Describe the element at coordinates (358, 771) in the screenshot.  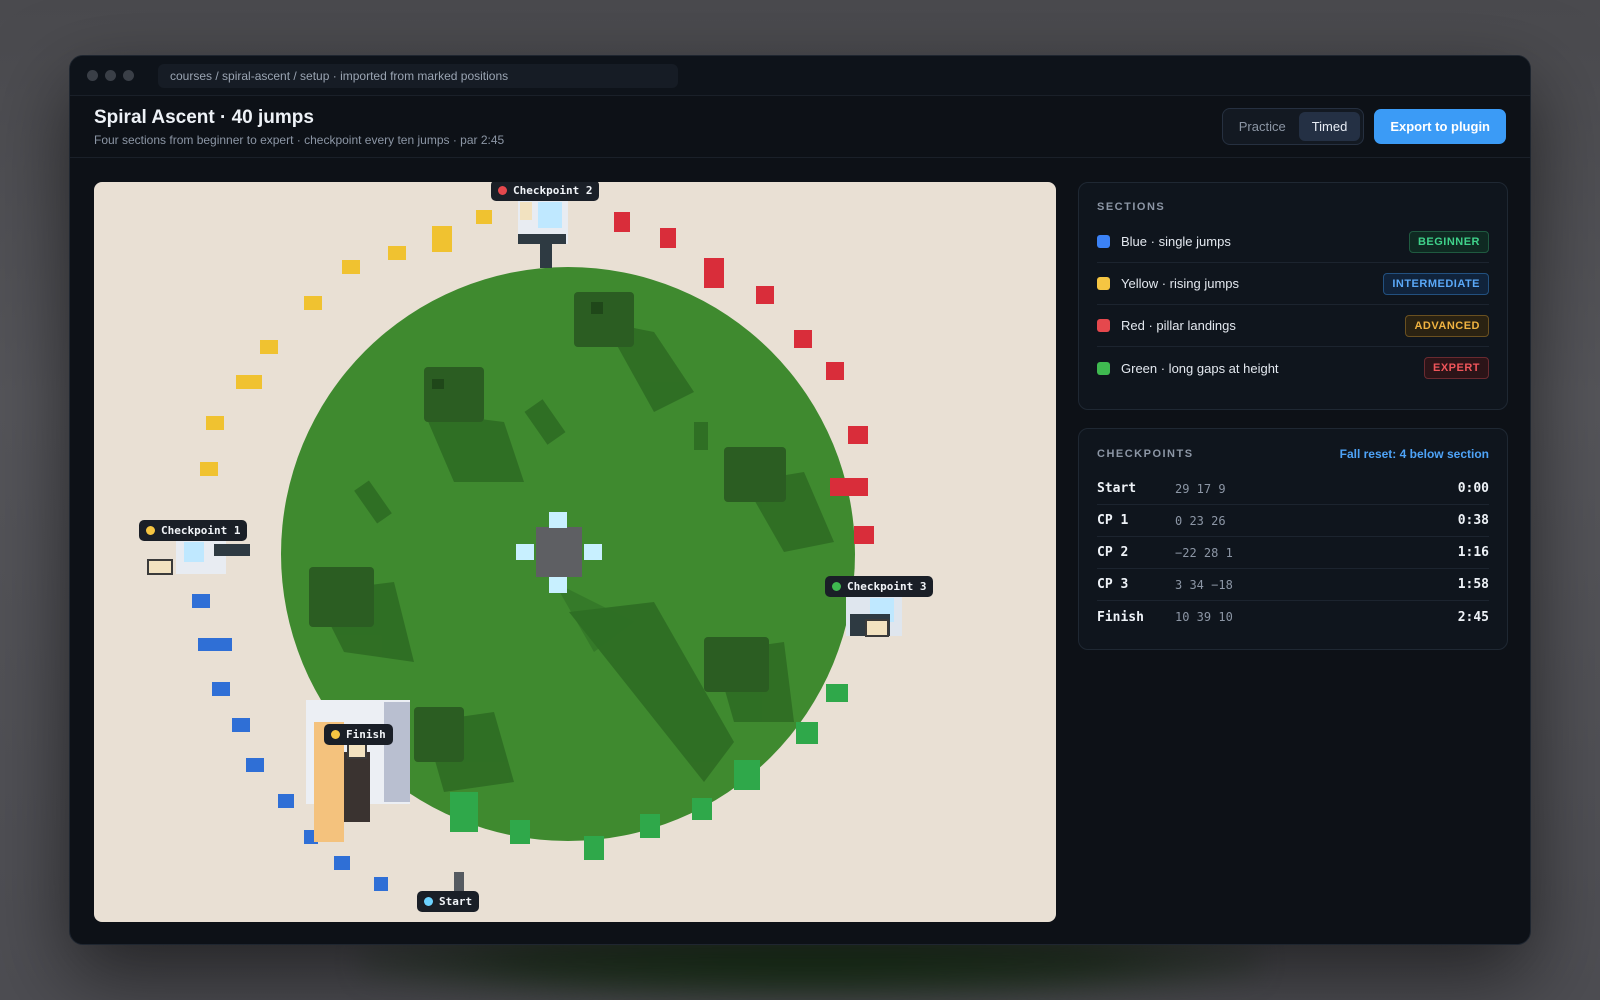
I see `finish-structure` at that location.